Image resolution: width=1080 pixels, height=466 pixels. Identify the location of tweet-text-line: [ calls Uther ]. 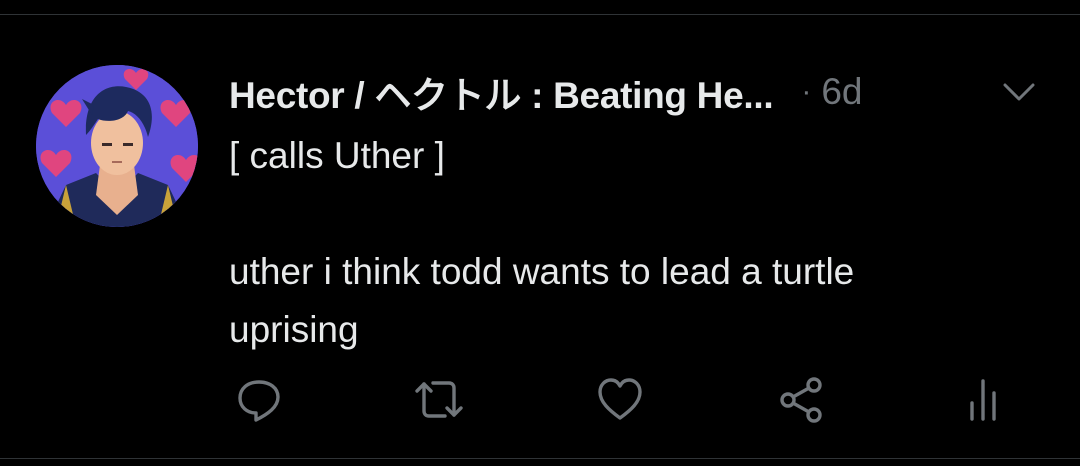
(337, 155).